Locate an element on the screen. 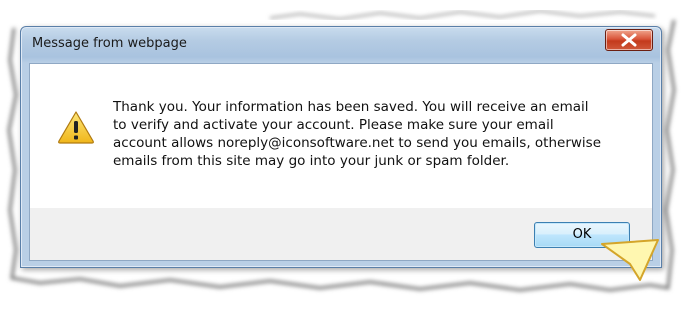 This screenshot has width=684, height=310. warning-icon is located at coordinates (76, 127).